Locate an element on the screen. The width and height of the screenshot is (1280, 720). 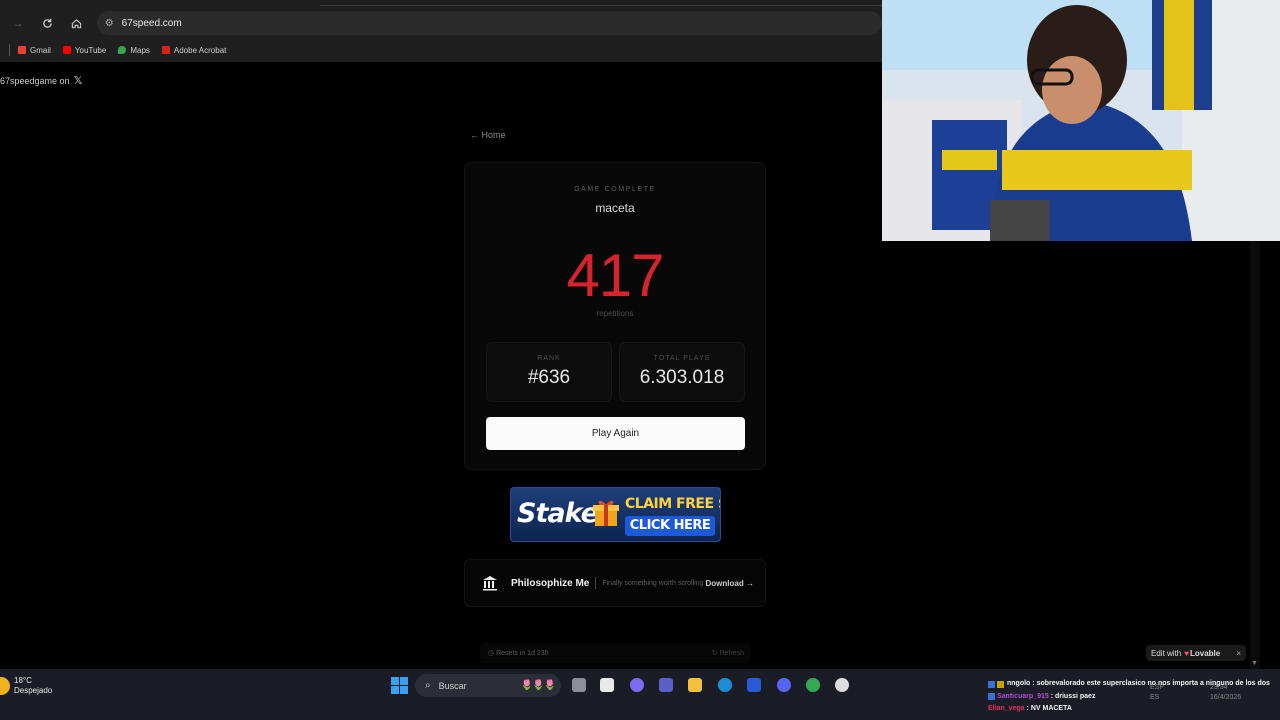
bookmark-label: YouTube is located at coordinates (90, 50).